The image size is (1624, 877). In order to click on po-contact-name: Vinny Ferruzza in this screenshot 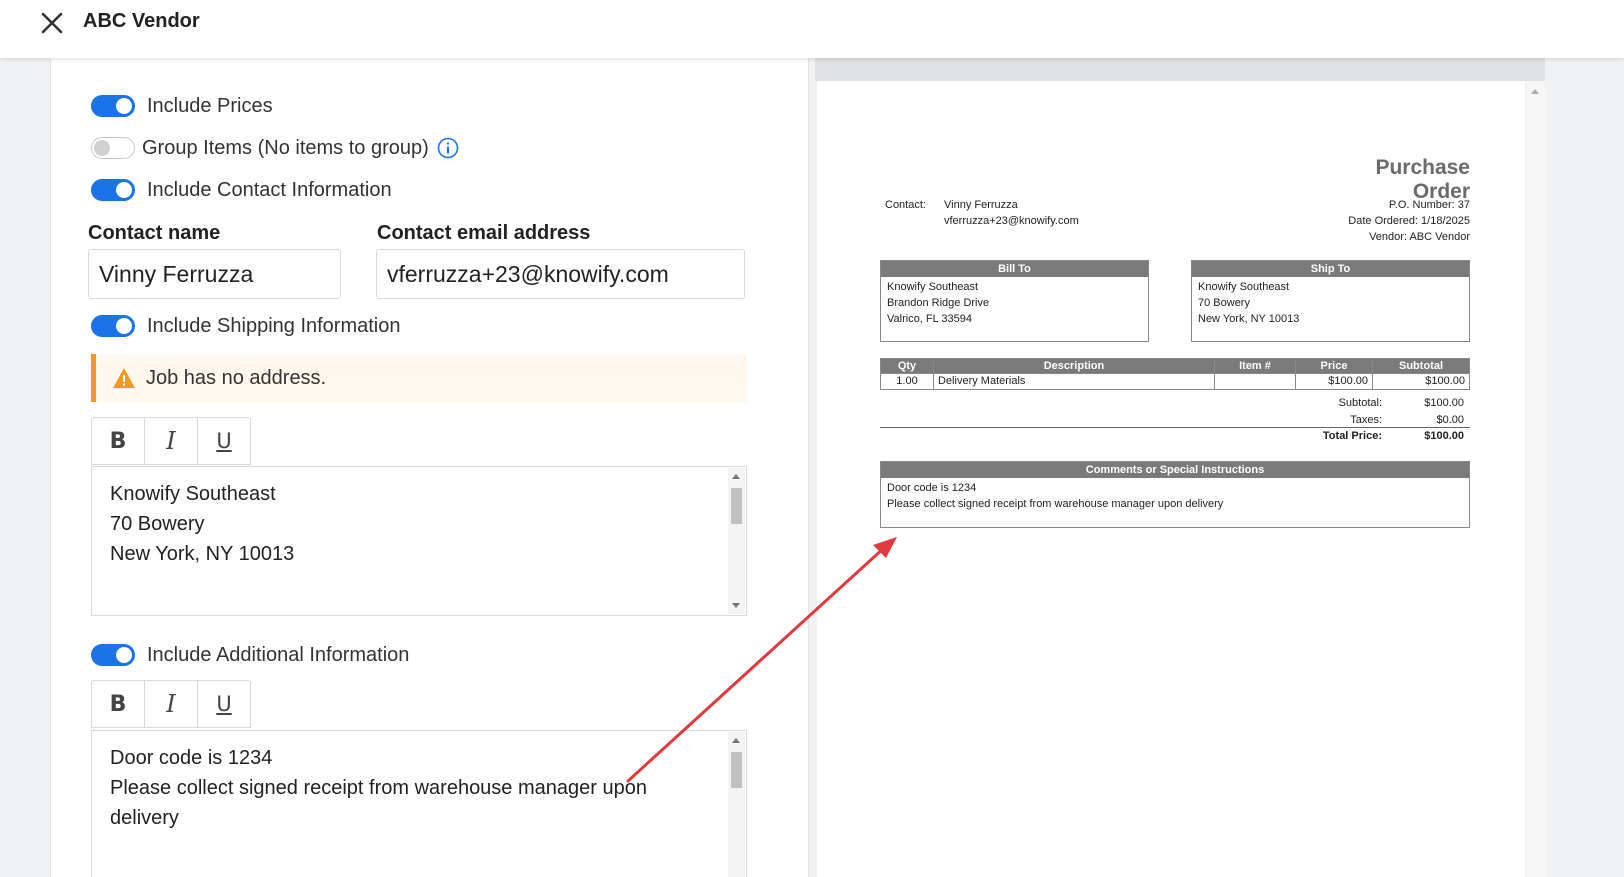, I will do `click(981, 205)`.